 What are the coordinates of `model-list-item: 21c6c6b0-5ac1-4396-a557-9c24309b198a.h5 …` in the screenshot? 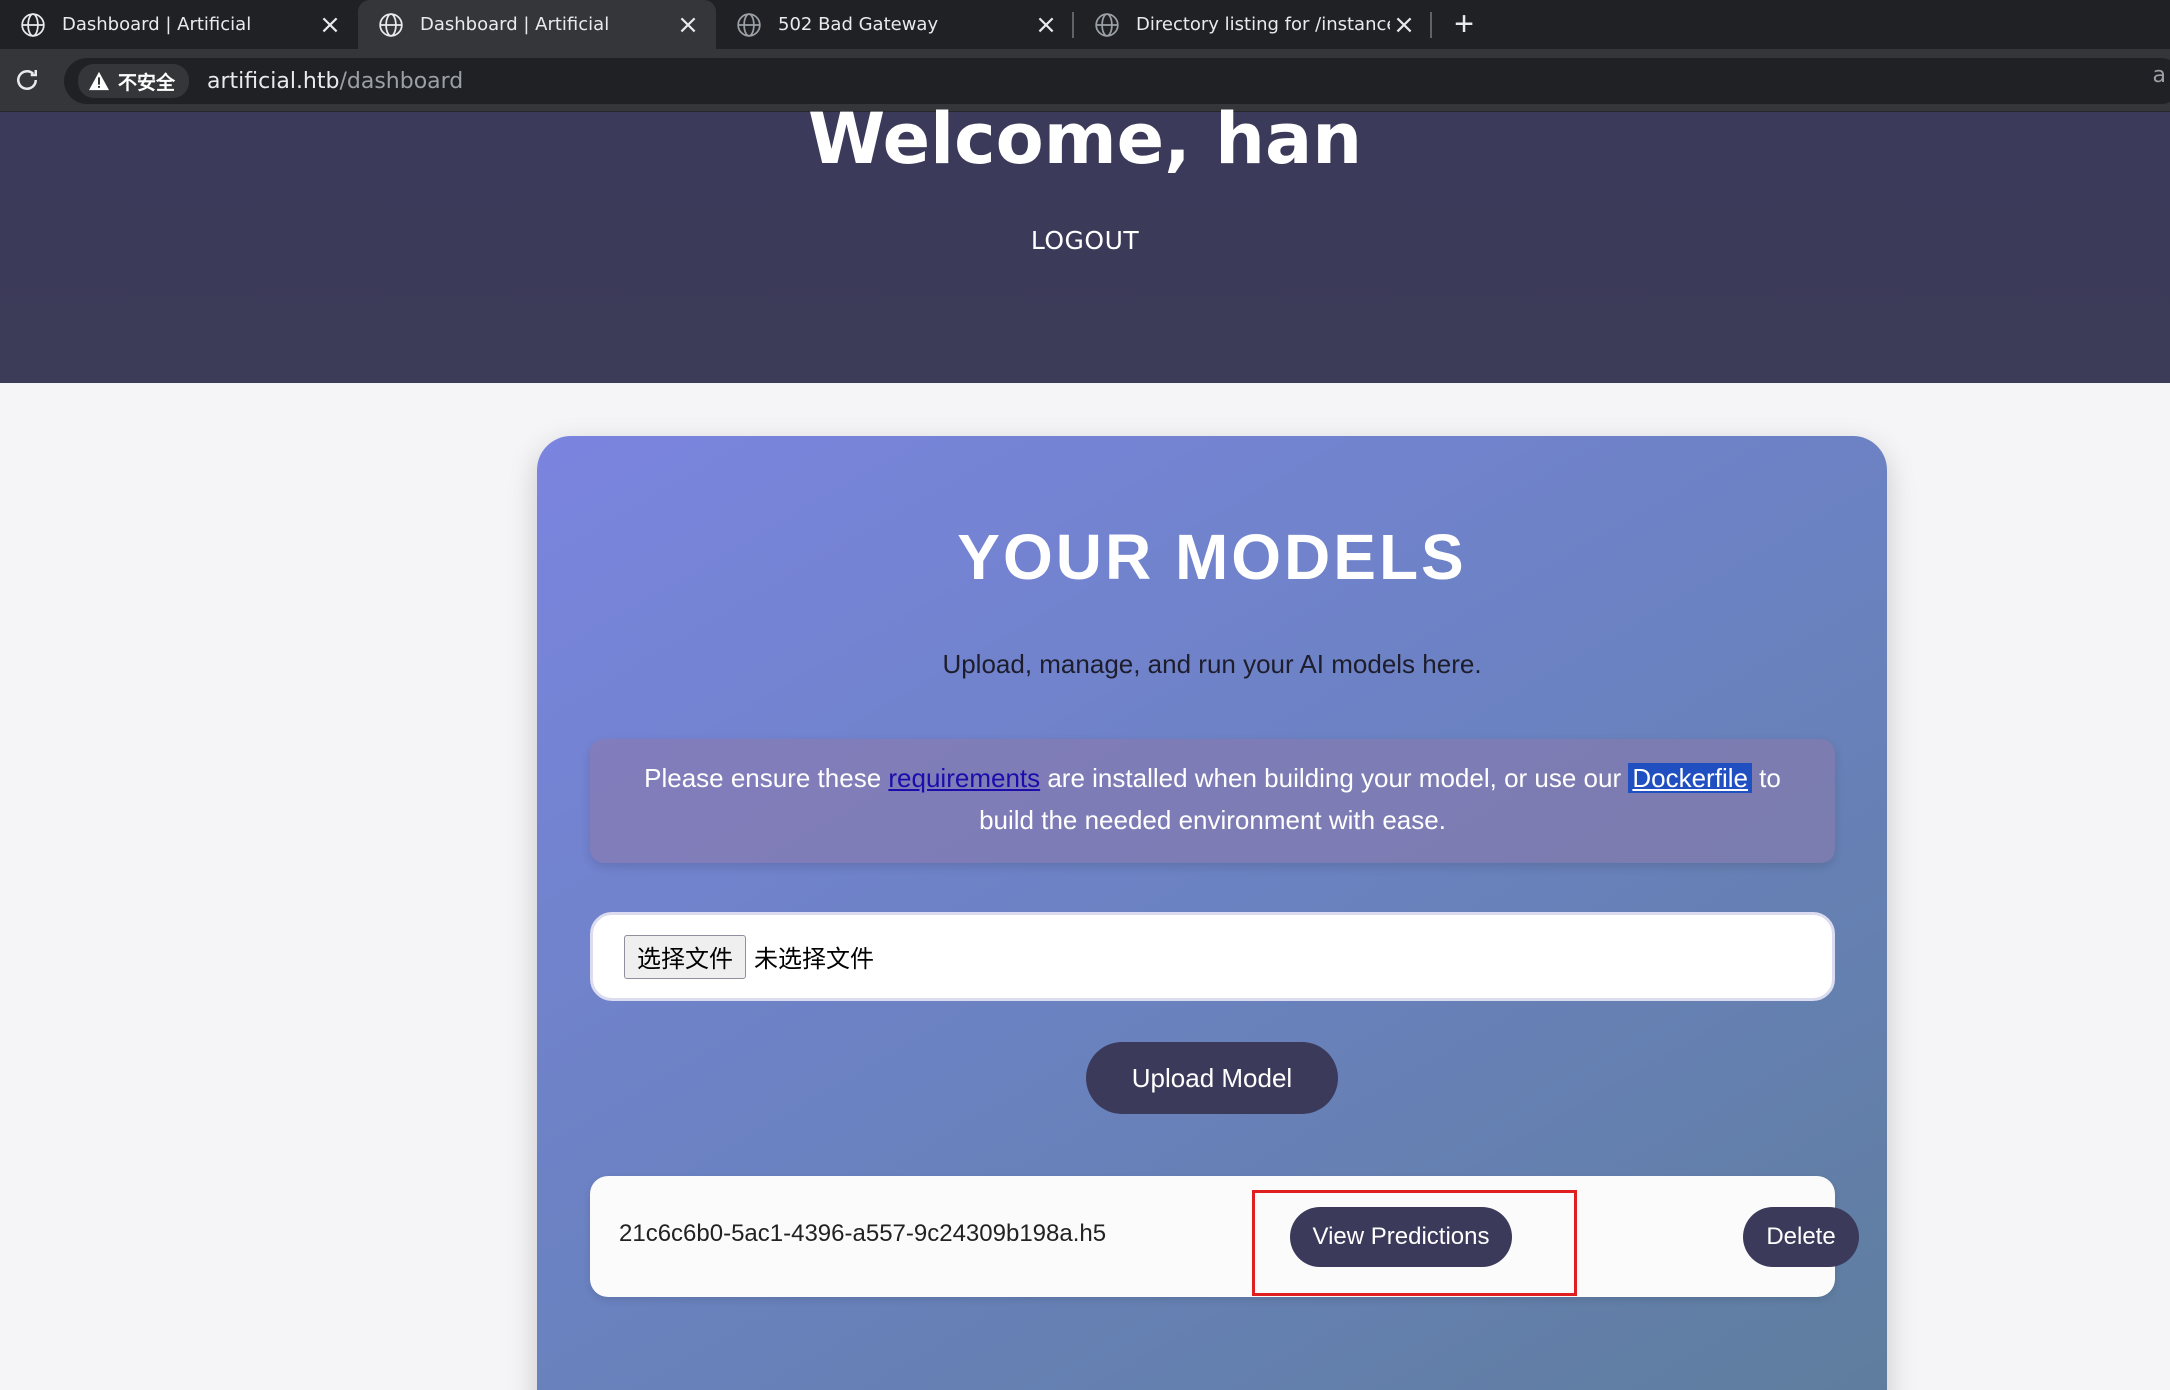 It's located at (1224, 1236).